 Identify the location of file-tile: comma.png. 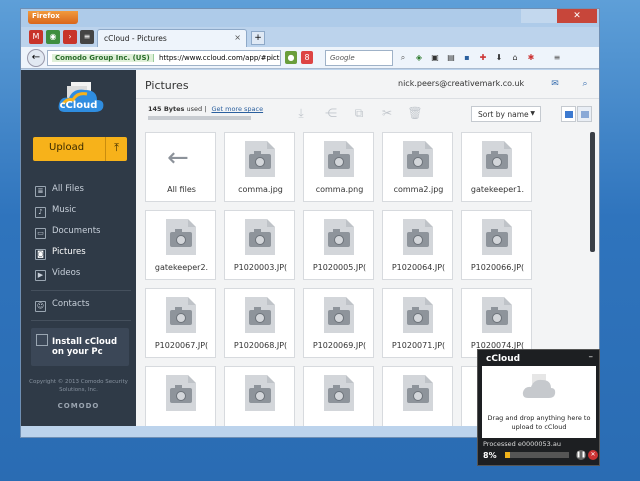
(338, 167).